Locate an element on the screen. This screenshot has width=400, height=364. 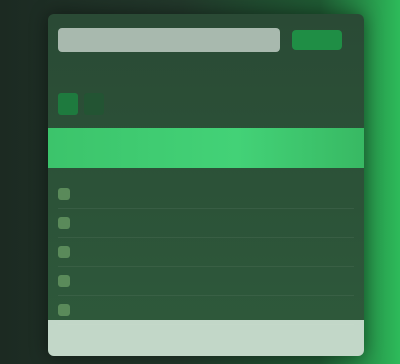
selected-row is located at coordinates (206, 148).